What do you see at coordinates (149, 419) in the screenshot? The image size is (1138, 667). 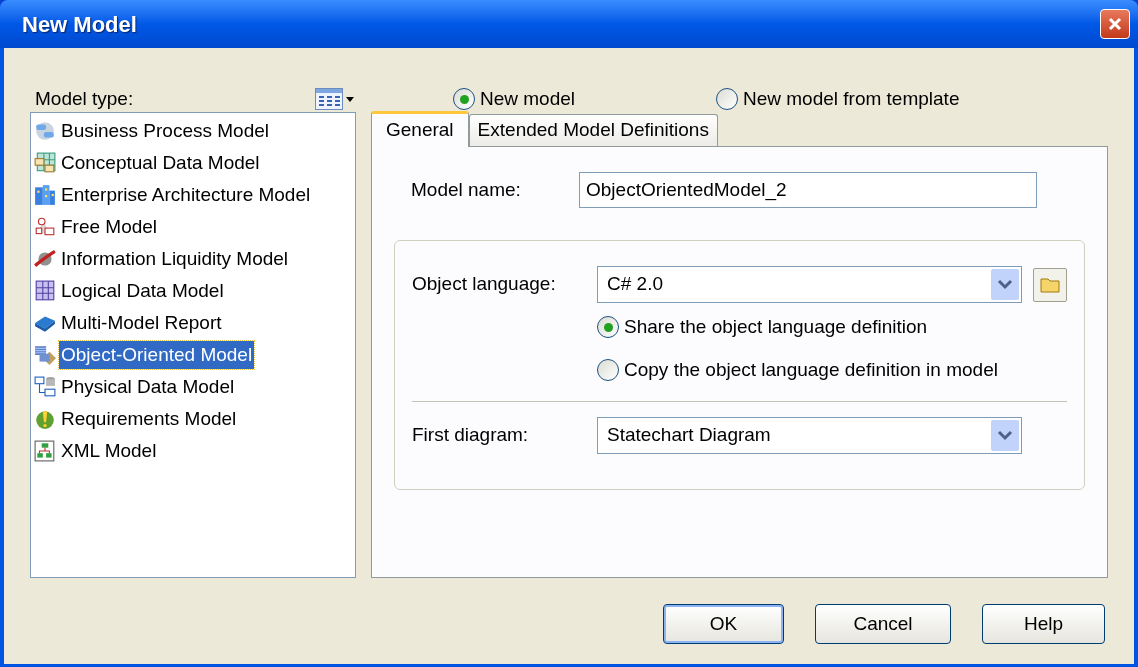 I see `model-type-item: Requirements Model` at bounding box center [149, 419].